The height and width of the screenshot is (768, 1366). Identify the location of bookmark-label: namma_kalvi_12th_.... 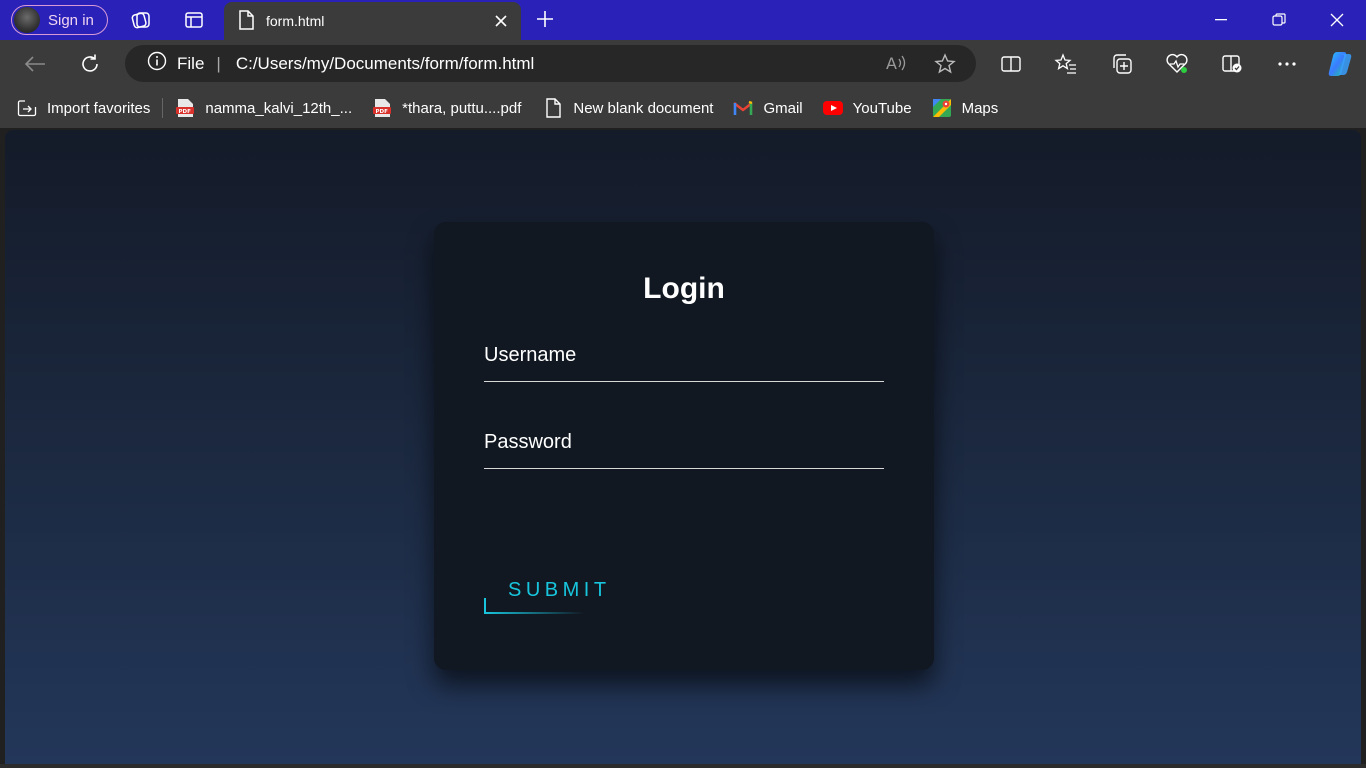
(279, 108).